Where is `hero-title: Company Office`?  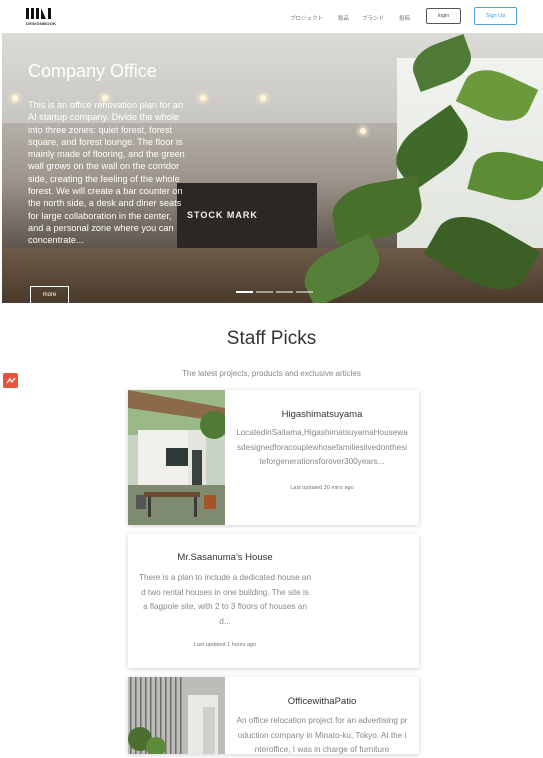
hero-title: Company Office is located at coordinates (92, 71).